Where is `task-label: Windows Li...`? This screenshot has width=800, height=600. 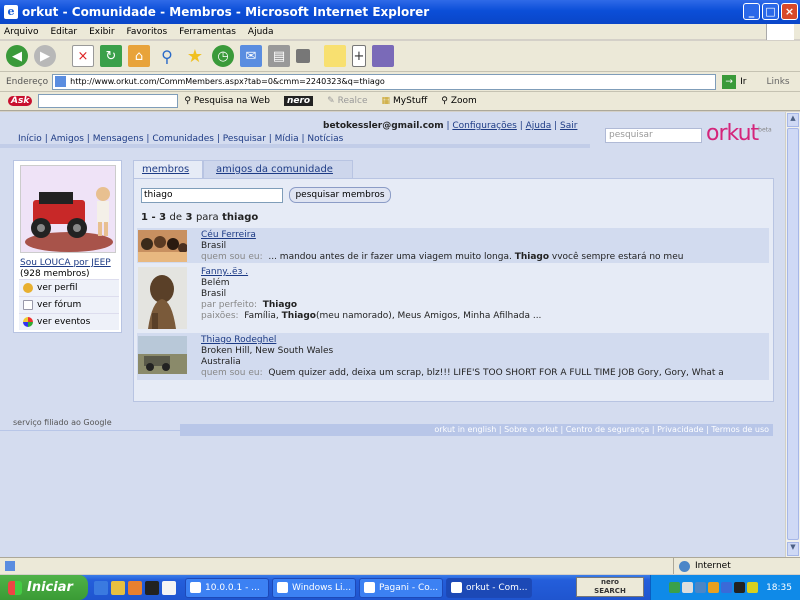
task-label: Windows Li... is located at coordinates (322, 587).